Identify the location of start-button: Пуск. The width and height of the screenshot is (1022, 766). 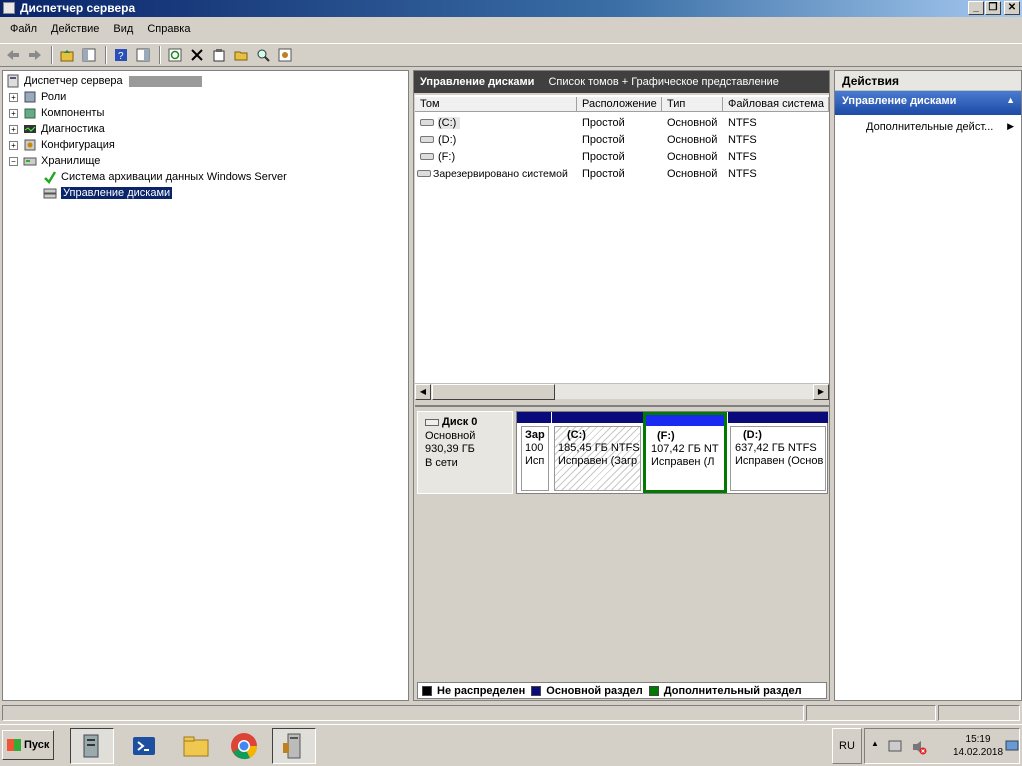
(28, 745).